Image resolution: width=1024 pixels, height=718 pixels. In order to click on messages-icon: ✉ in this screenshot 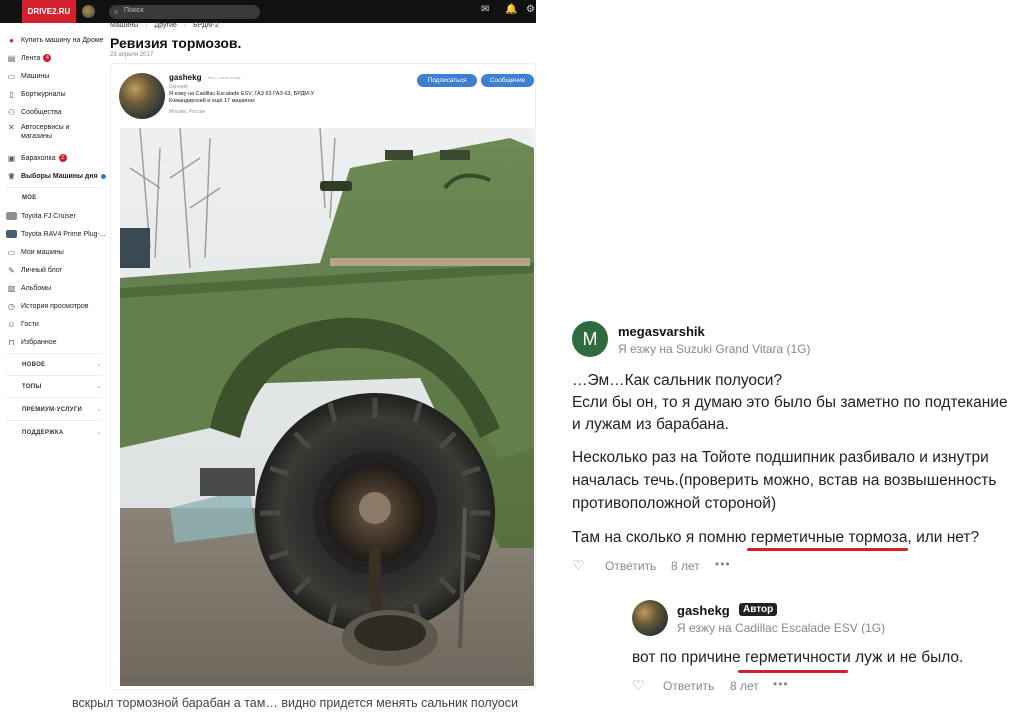, I will do `click(485, 9)`.